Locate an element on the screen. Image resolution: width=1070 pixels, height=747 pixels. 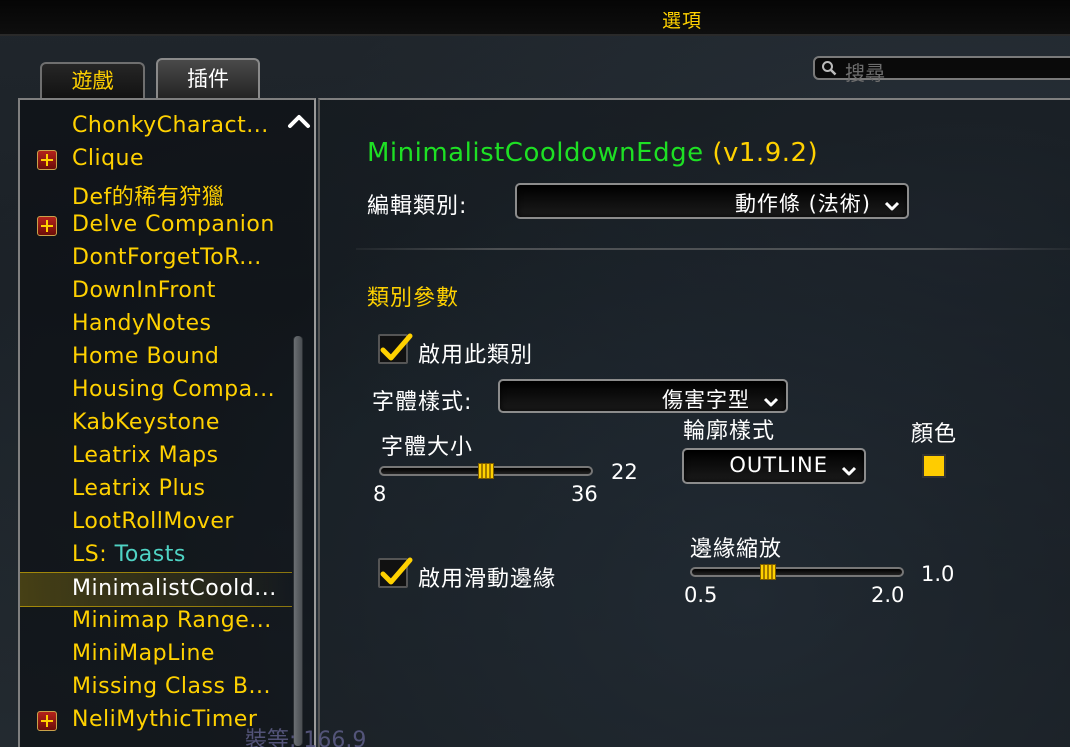
section-title: 類別參數 is located at coordinates (413, 298).